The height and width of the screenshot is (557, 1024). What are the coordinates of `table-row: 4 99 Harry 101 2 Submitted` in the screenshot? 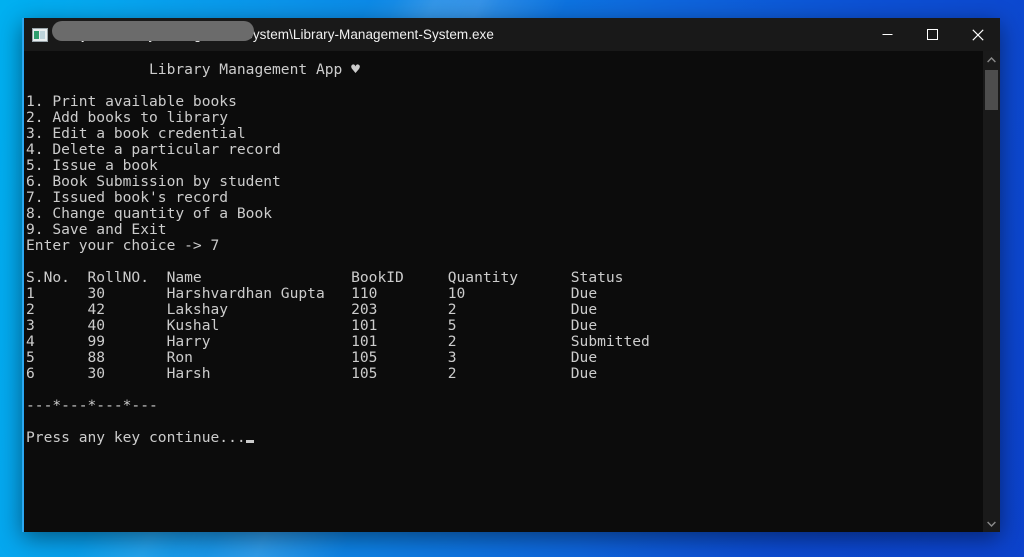 It's located at (338, 341).